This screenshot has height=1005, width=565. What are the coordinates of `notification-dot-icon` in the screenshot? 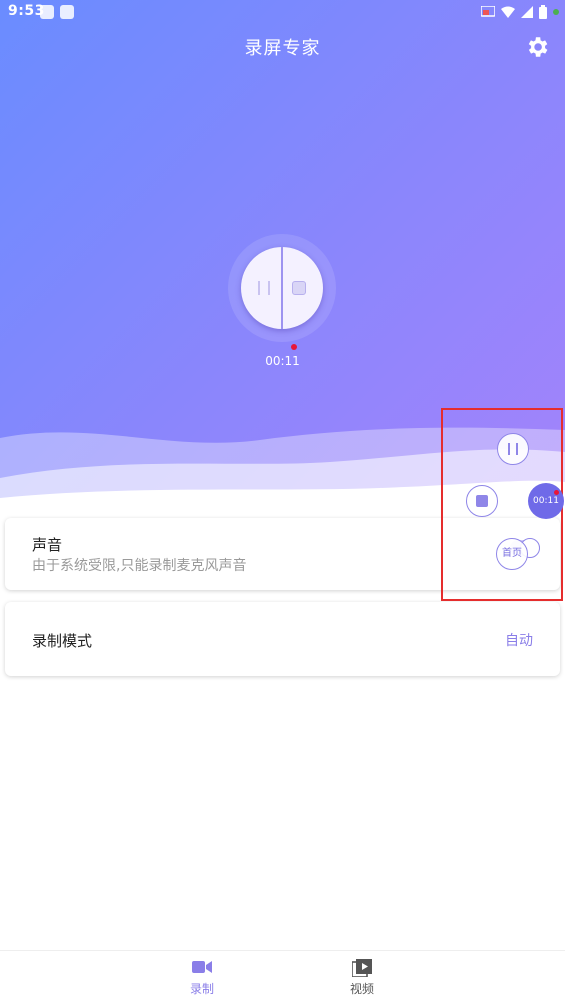 It's located at (556, 12).